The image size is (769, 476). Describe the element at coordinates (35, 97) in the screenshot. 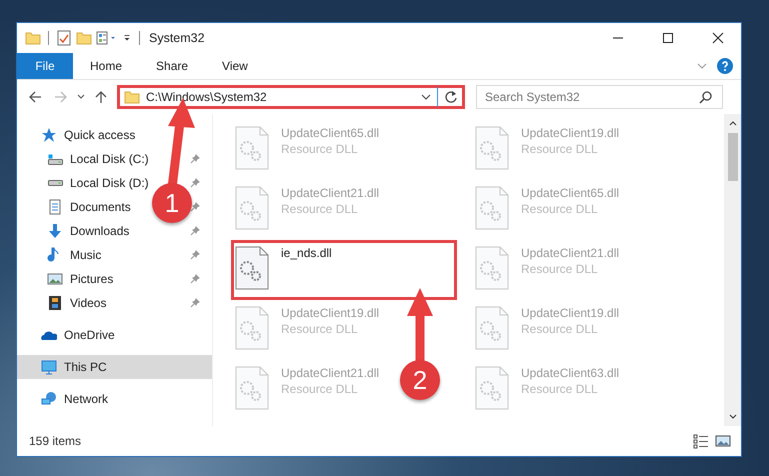

I see `back-icon` at that location.